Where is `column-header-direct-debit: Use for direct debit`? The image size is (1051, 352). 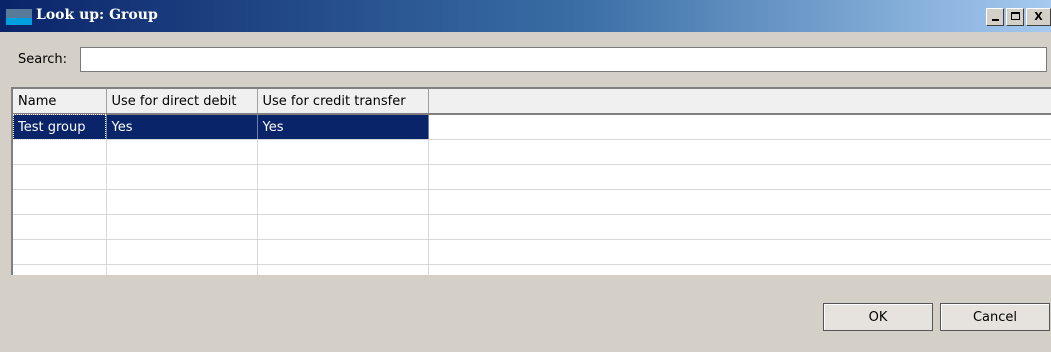
column-header-direct-debit: Use for direct debit is located at coordinates (182, 102).